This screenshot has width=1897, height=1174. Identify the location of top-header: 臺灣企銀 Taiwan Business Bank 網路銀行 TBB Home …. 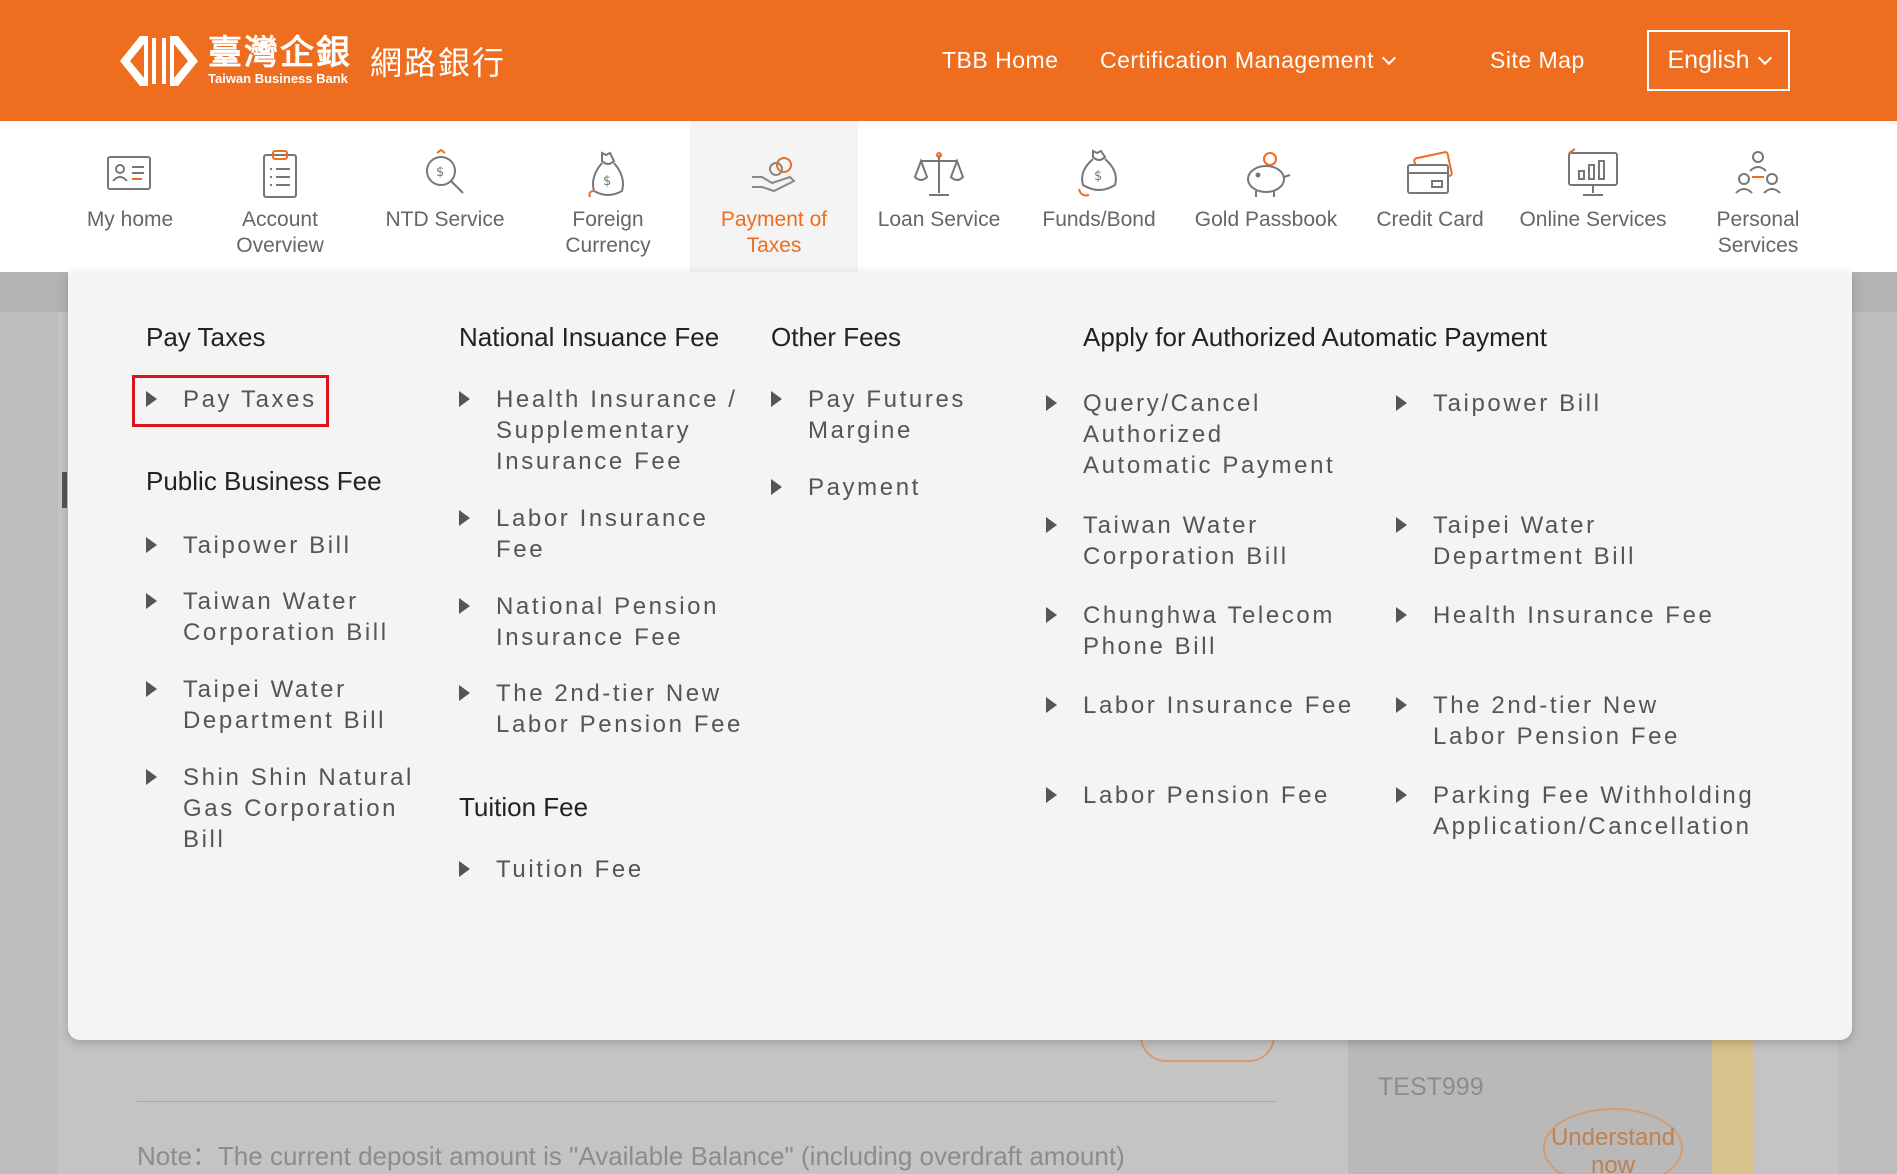
(948, 60).